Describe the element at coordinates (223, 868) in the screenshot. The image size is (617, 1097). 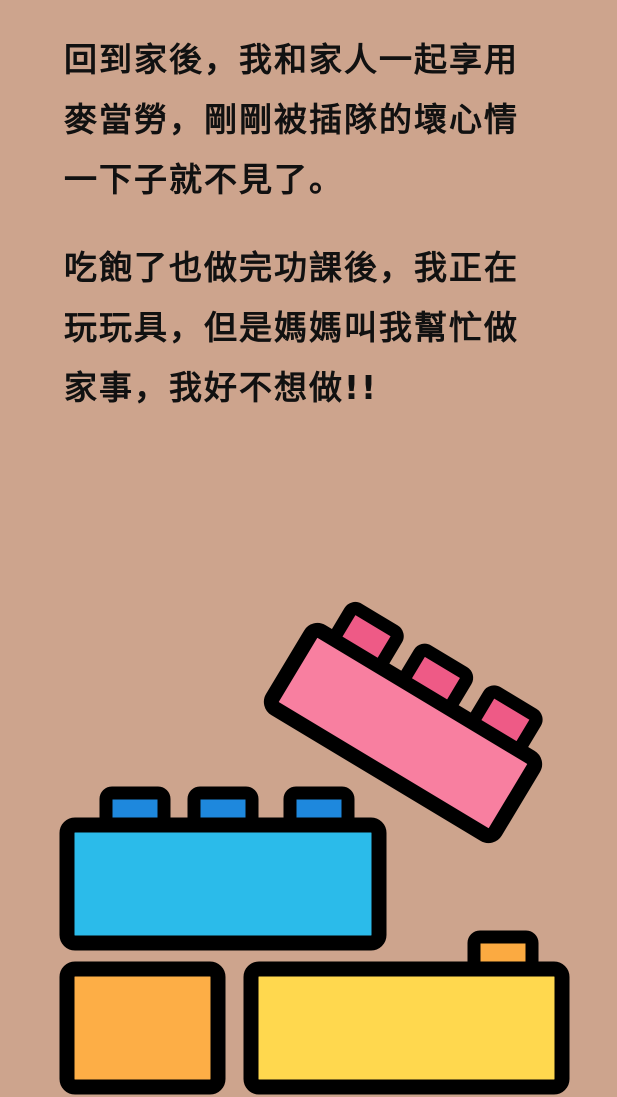
I see `lego-brick-blue-icon` at that location.